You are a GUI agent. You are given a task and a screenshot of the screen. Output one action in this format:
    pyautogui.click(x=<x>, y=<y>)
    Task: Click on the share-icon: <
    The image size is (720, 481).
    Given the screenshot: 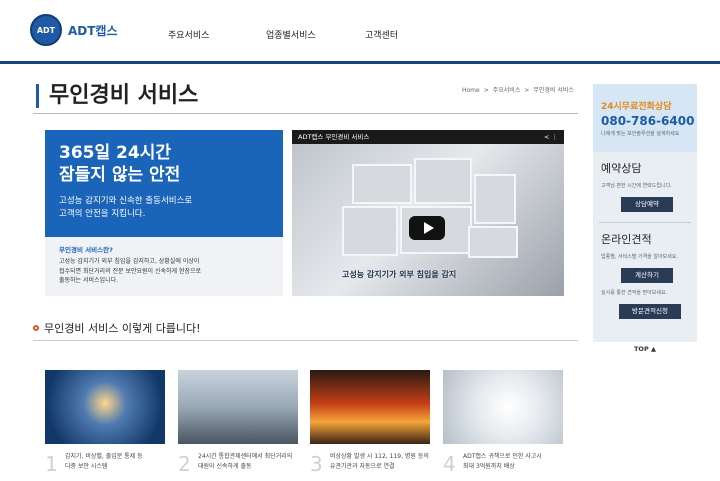 What is the action you would take?
    pyautogui.click(x=546, y=137)
    